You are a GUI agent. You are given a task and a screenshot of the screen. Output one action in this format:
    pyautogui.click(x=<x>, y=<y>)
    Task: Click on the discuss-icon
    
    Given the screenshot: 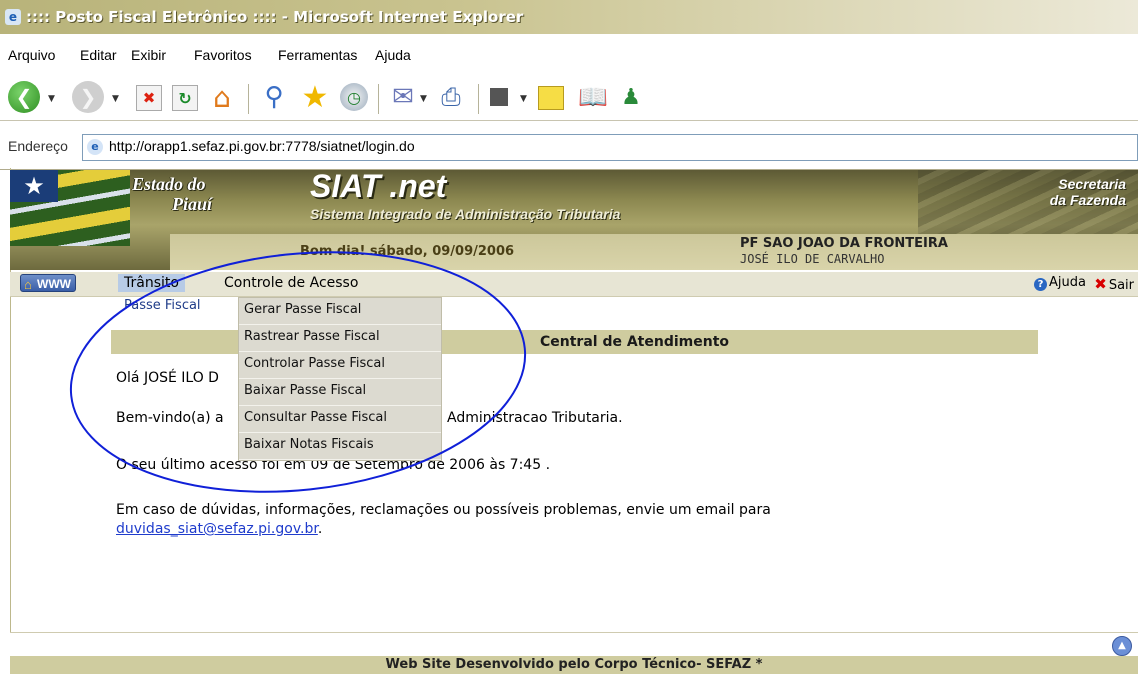 What is the action you would take?
    pyautogui.click(x=551, y=98)
    